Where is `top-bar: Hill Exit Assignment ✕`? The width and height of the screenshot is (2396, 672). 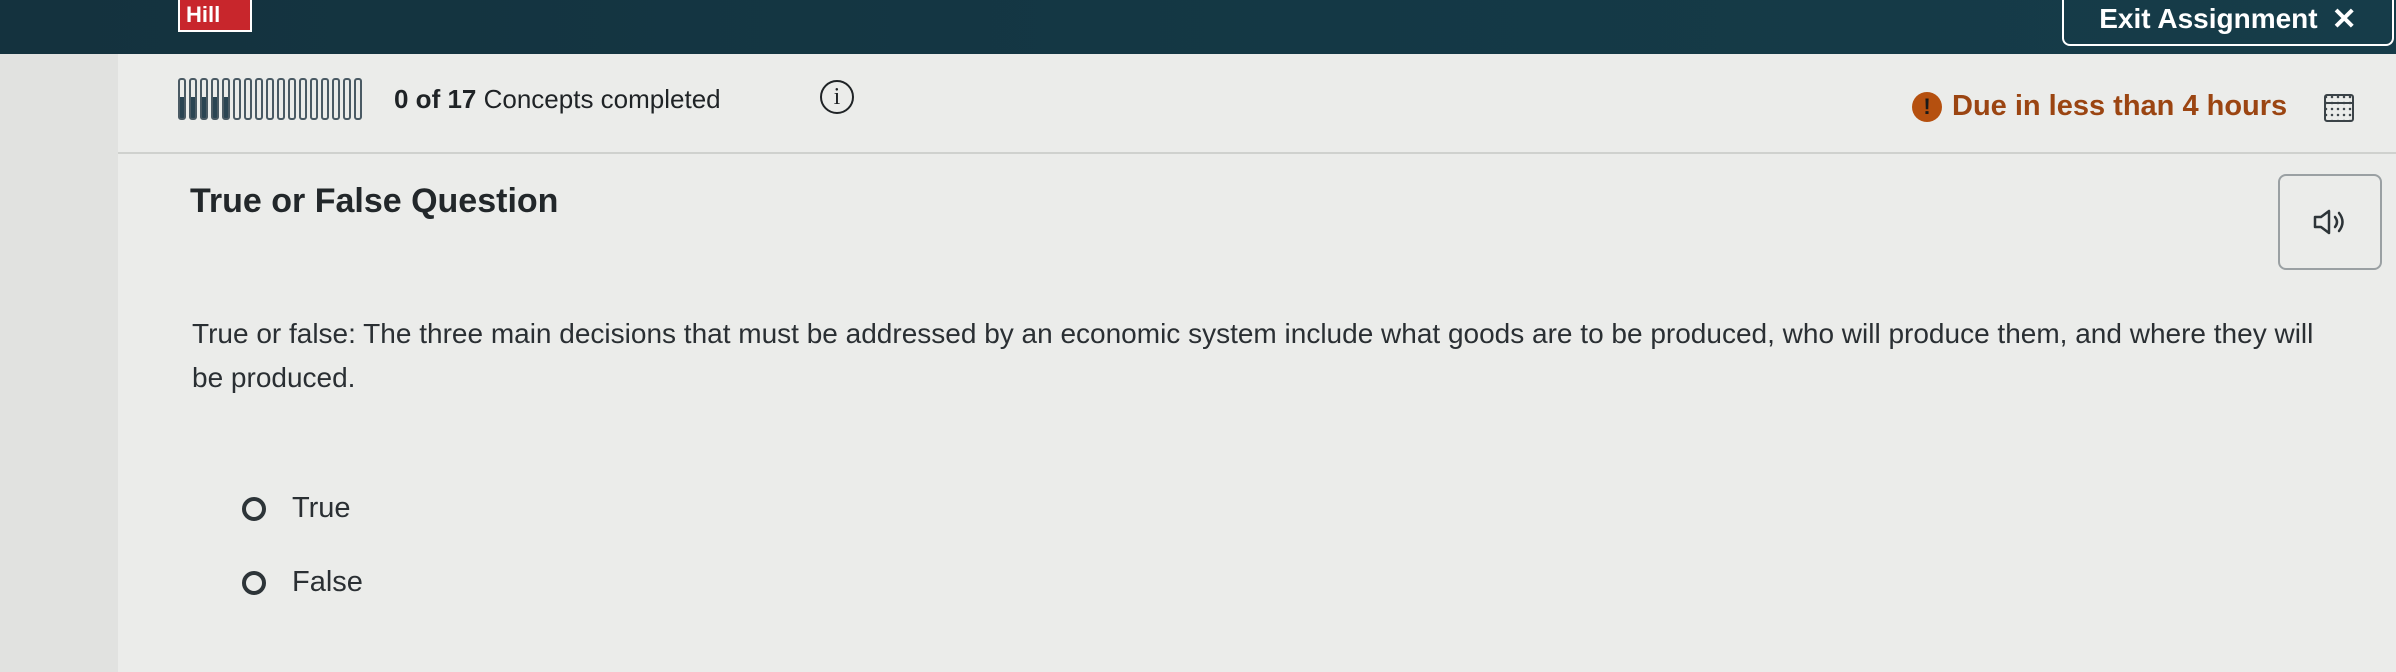 top-bar: Hill Exit Assignment ✕ is located at coordinates (1198, 27).